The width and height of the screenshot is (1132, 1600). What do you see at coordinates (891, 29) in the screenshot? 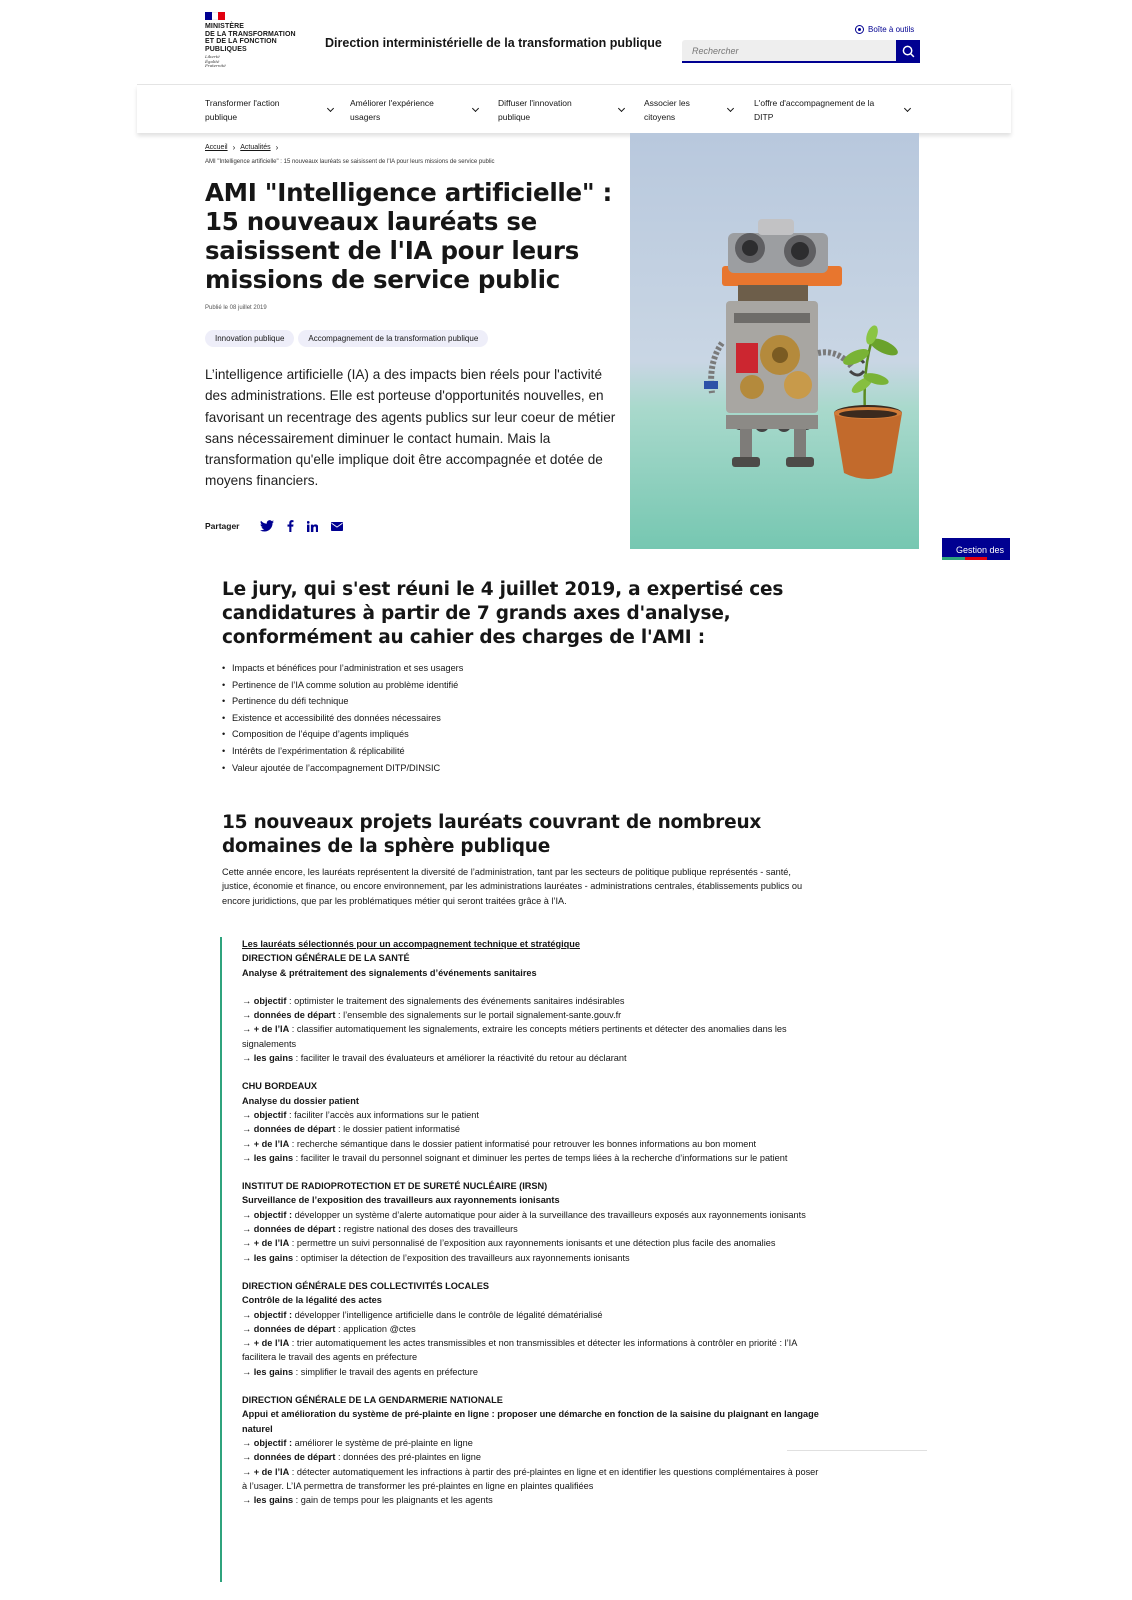
I see `tools-label: Boîte à outils` at bounding box center [891, 29].